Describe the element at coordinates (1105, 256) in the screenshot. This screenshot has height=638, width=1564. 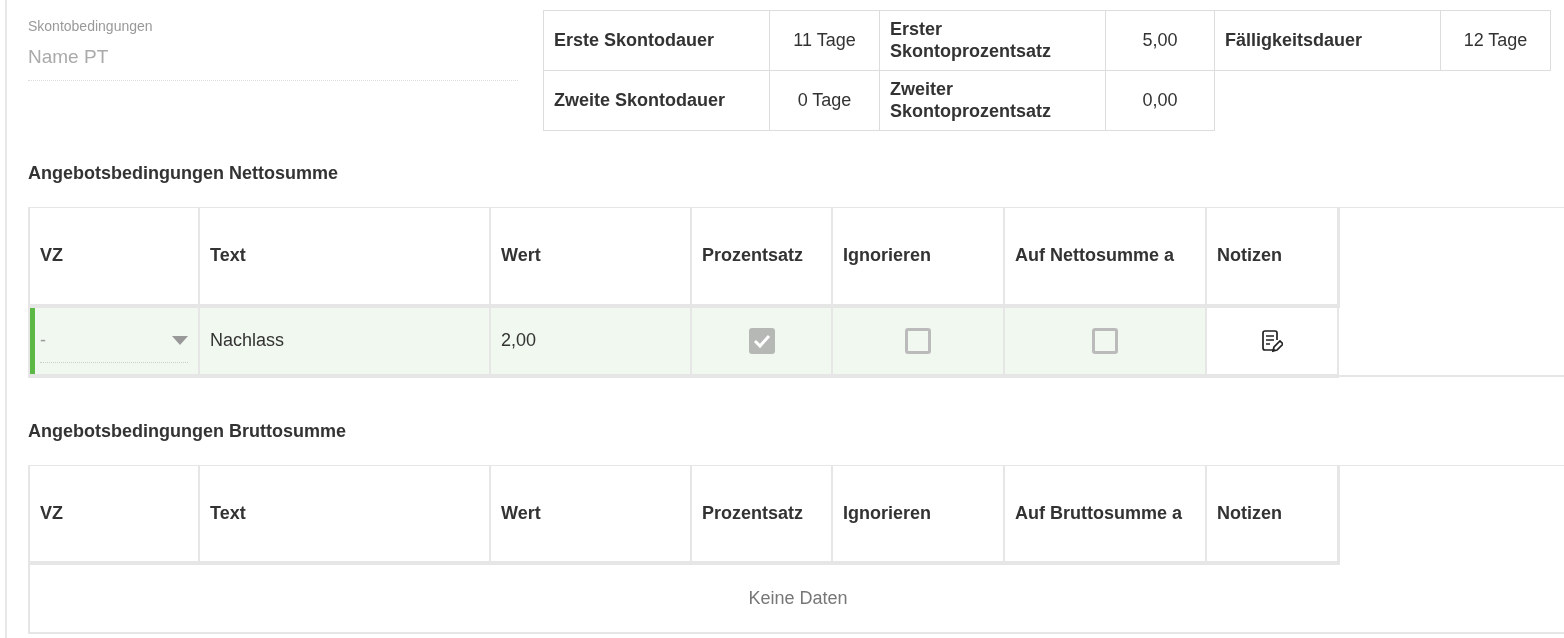
I see `column-header: Auf Nettosumme a` at that location.